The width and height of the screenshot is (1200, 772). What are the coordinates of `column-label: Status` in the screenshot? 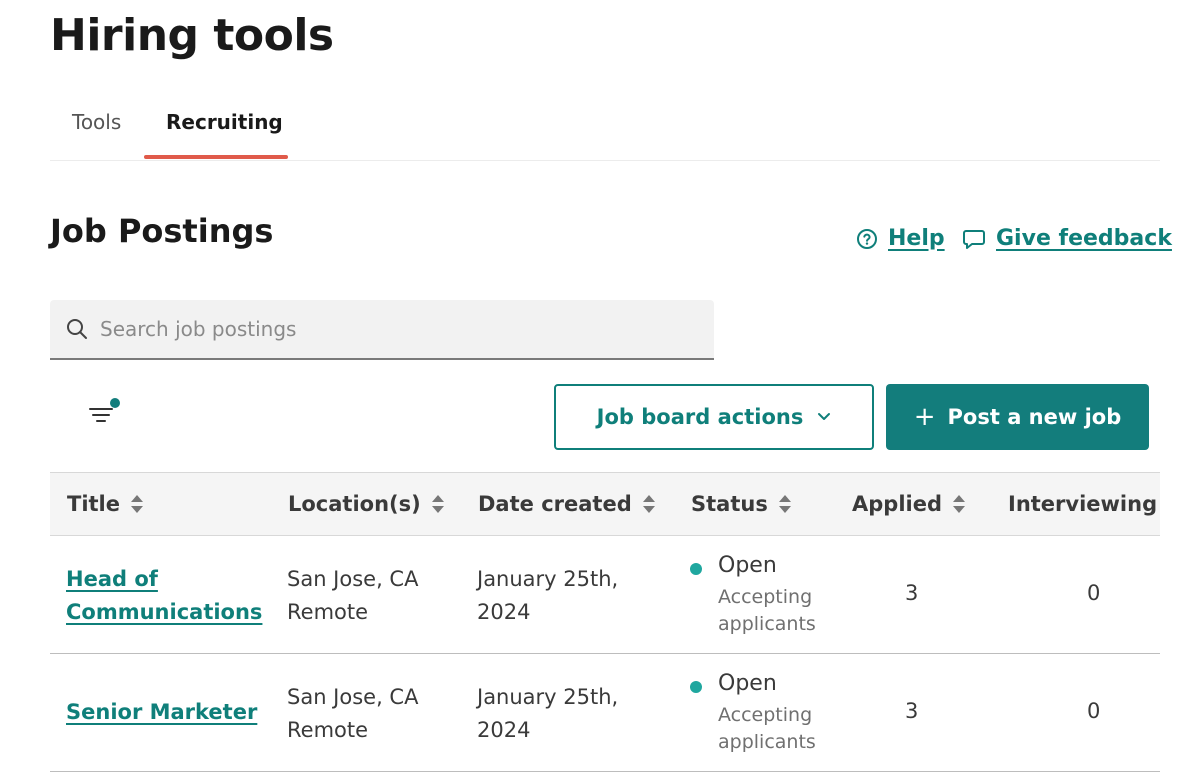 It's located at (729, 504).